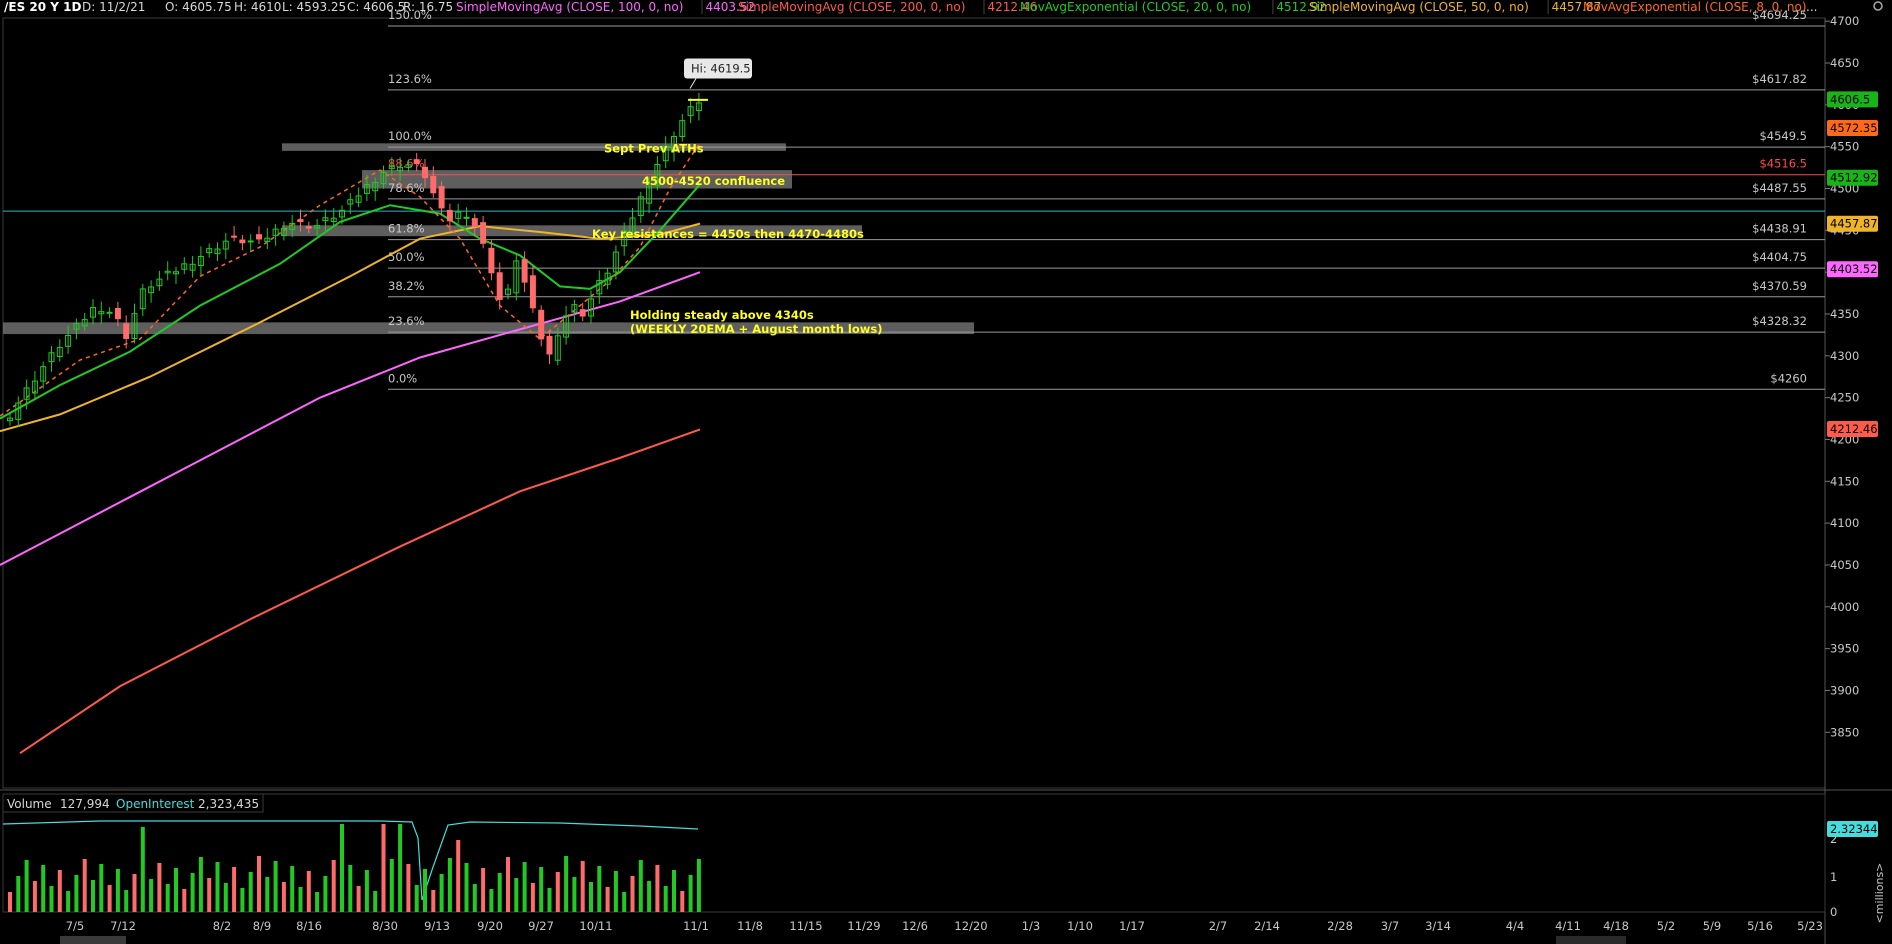  Describe the element at coordinates (654, 149) in the screenshot. I see `annotation-text: Sept Prev ATHs` at that location.